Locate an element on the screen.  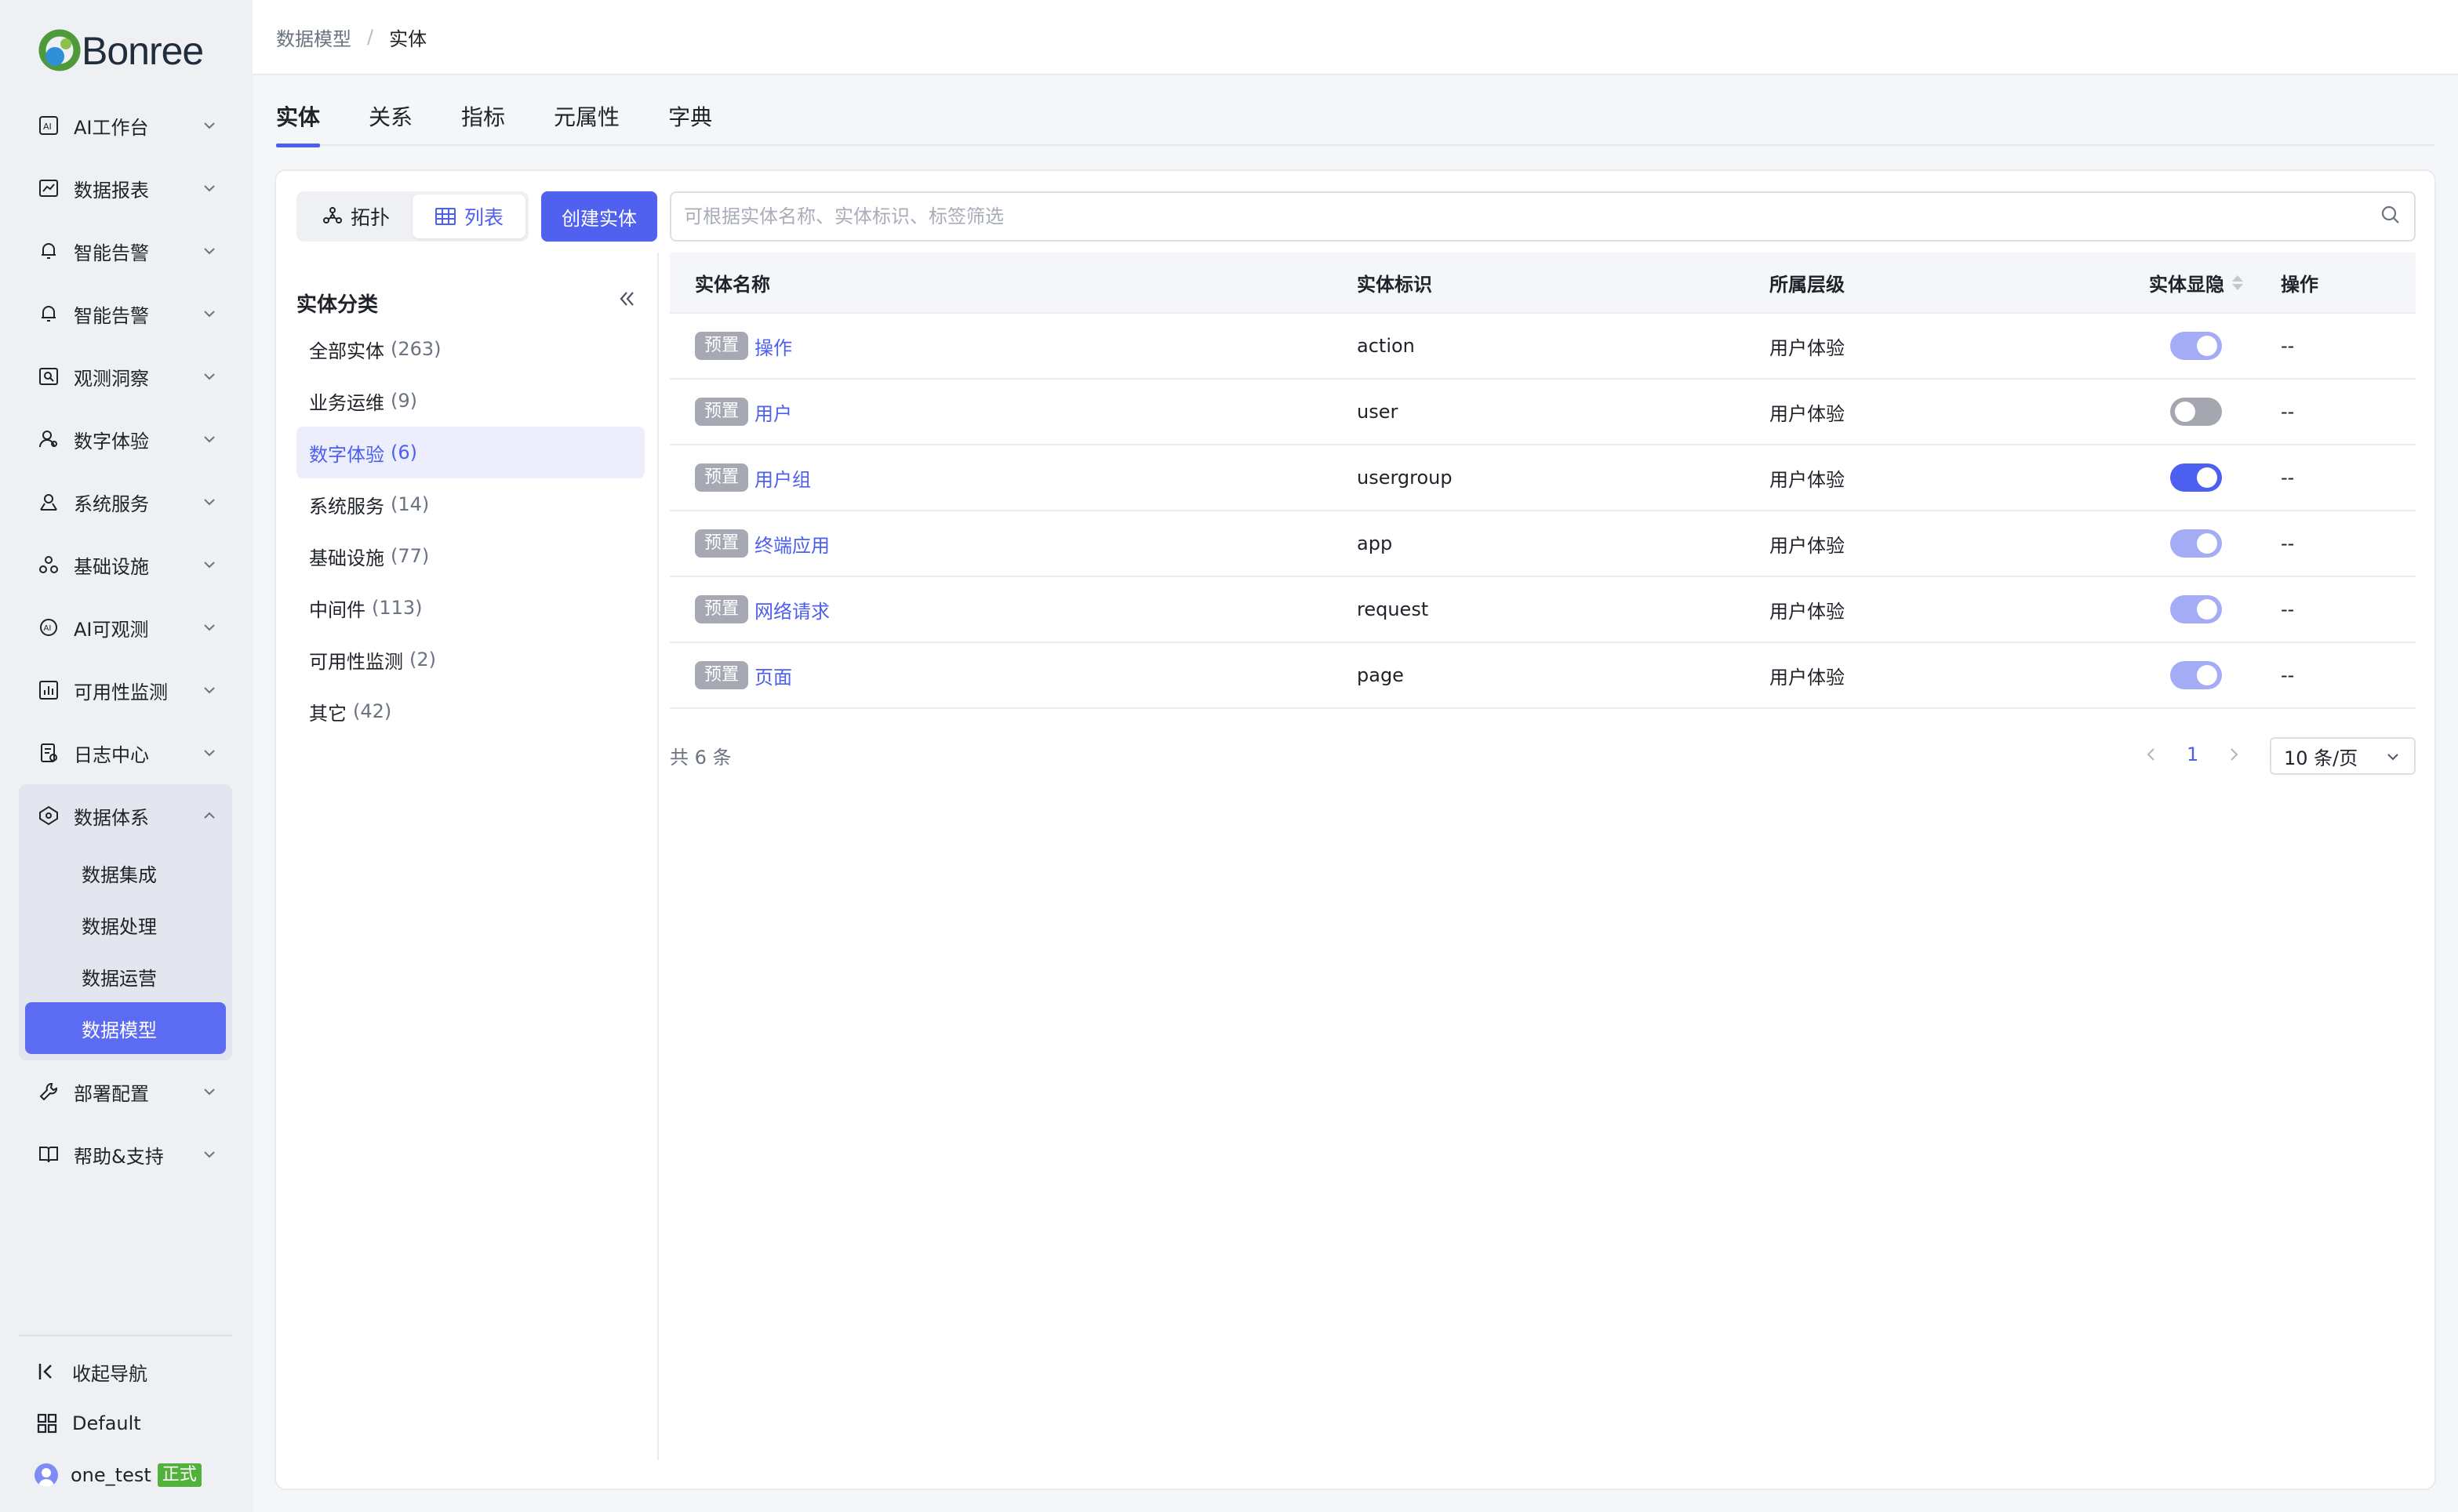
category-item: 业务运维 (9) is located at coordinates (470, 401).